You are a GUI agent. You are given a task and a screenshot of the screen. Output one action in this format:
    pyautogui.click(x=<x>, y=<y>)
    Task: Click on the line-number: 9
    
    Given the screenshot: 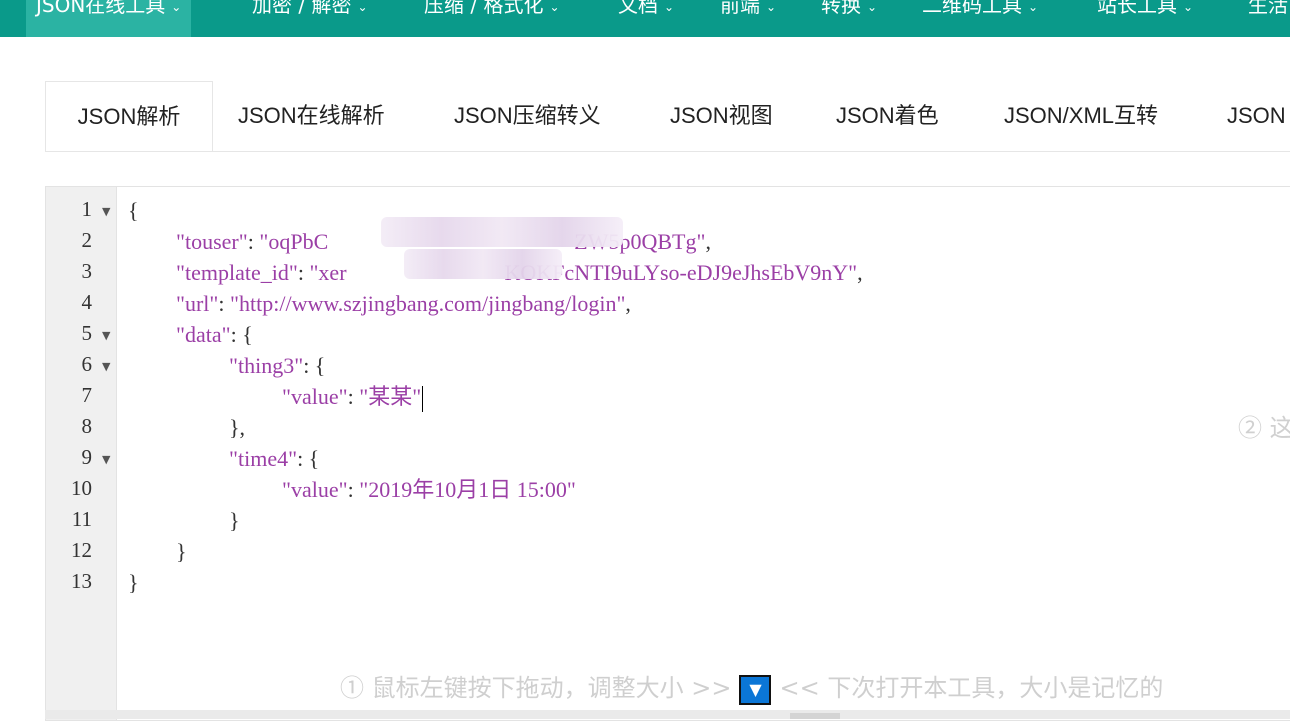 What is the action you would take?
    pyautogui.click(x=87, y=457)
    